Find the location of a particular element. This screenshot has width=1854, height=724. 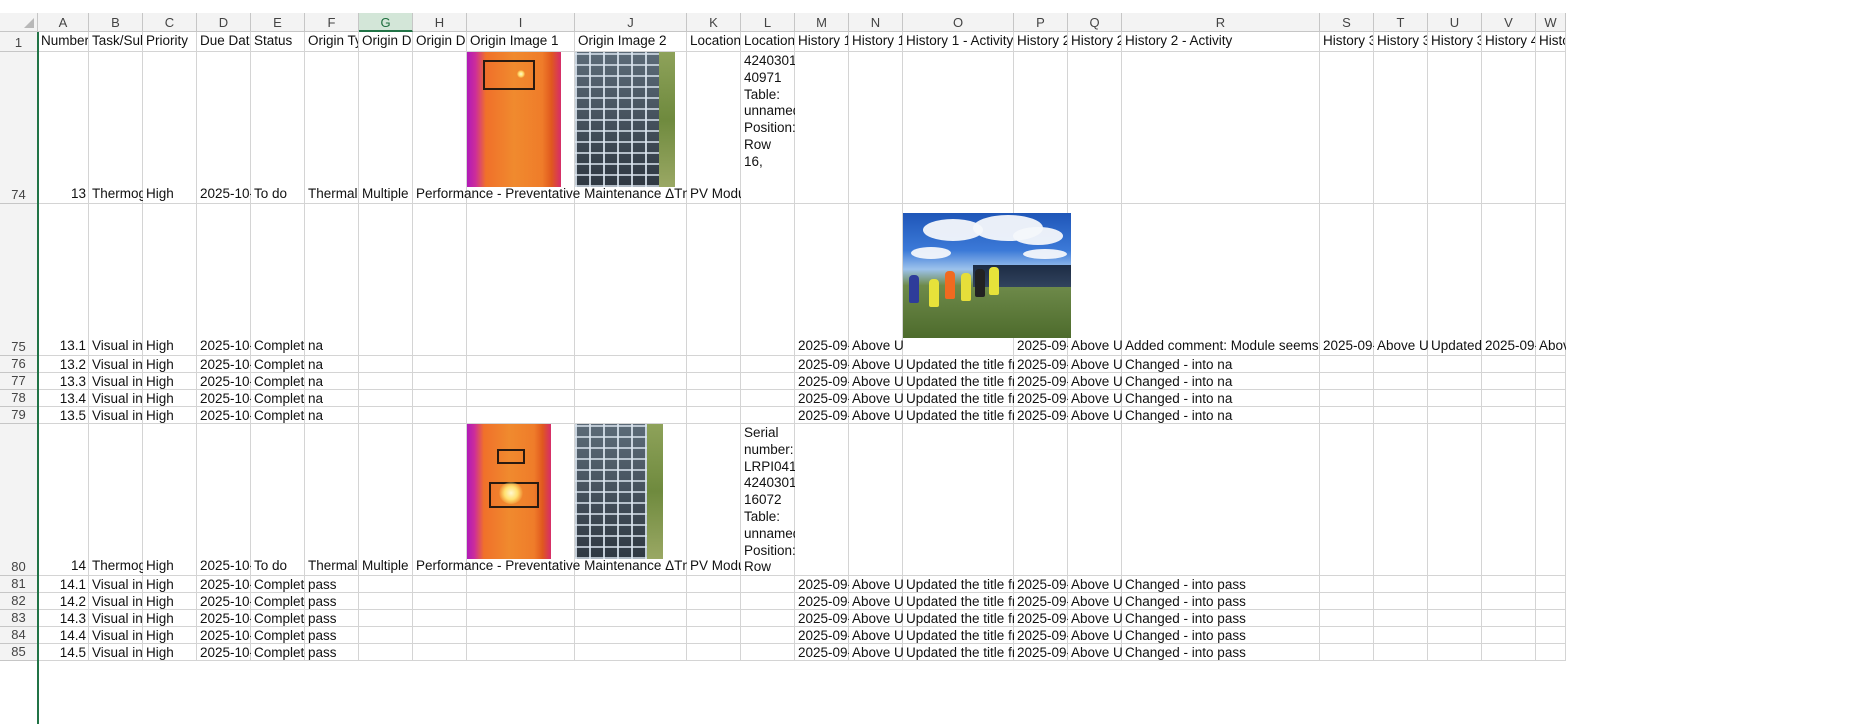

cell-text-p84: 2025-09-0: is located at coordinates (1041, 635).